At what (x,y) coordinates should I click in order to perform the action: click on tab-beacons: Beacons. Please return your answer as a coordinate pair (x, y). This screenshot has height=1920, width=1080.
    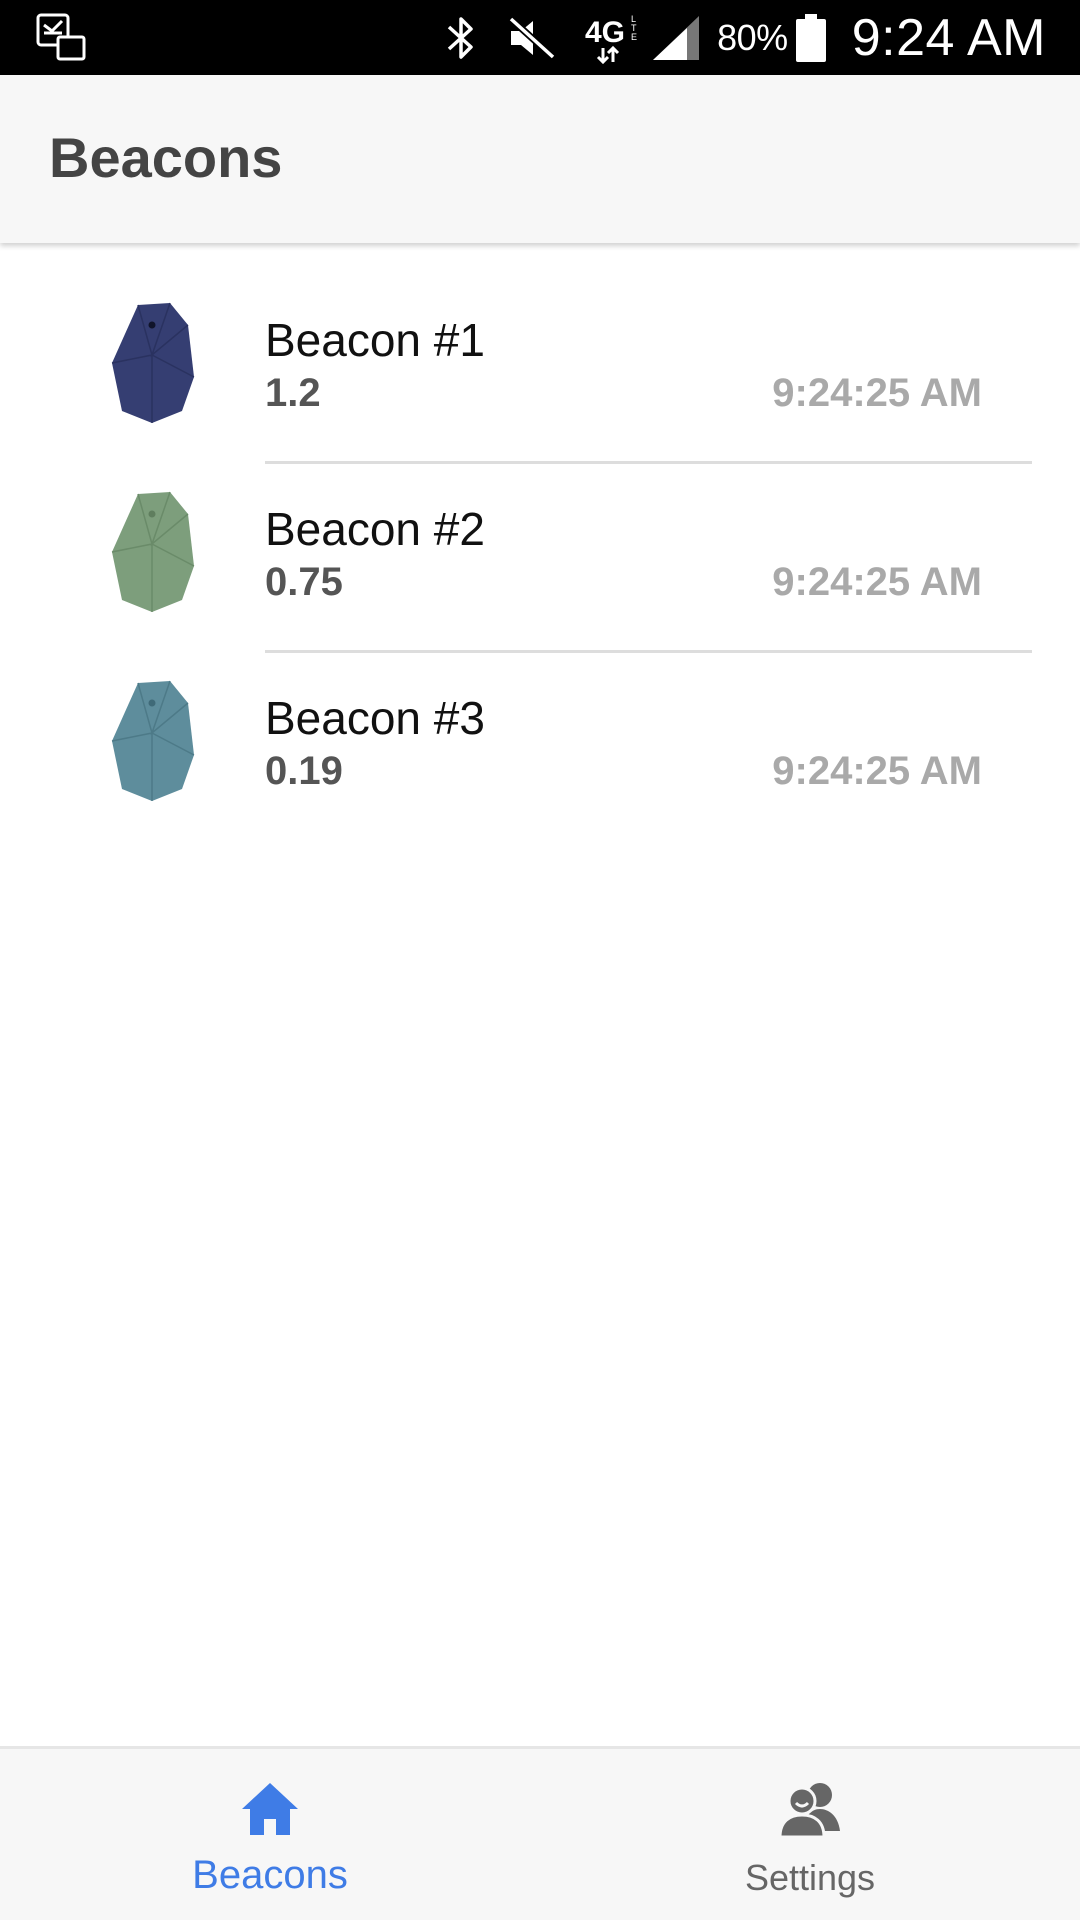
    Looking at the image, I should click on (270, 1834).